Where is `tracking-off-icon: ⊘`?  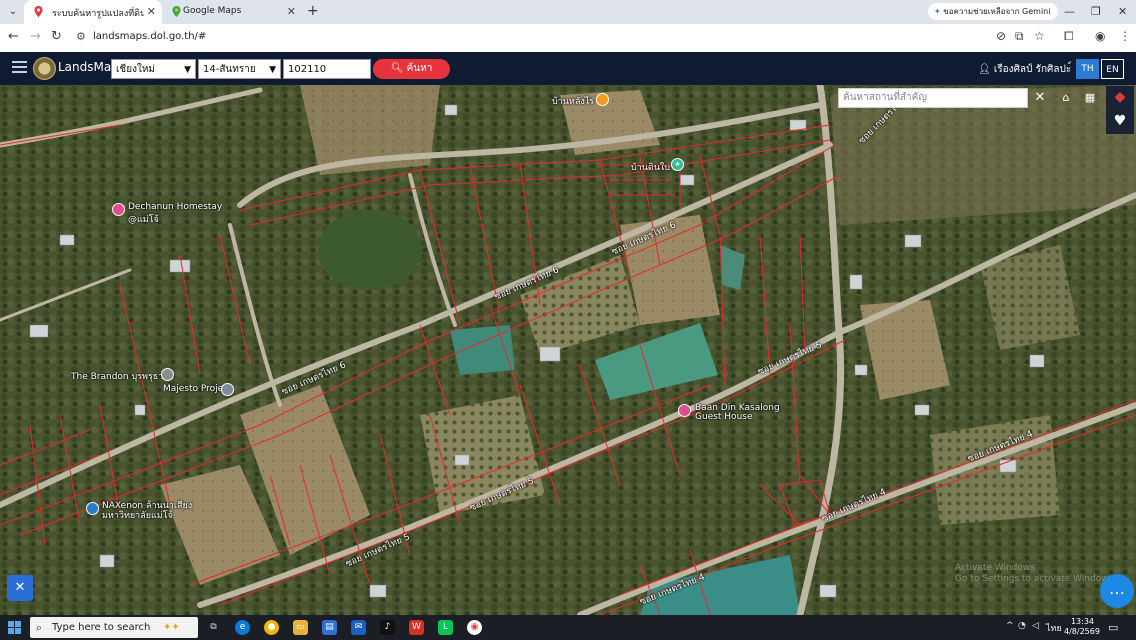
tracking-off-icon: ⊘ is located at coordinates (1001, 36).